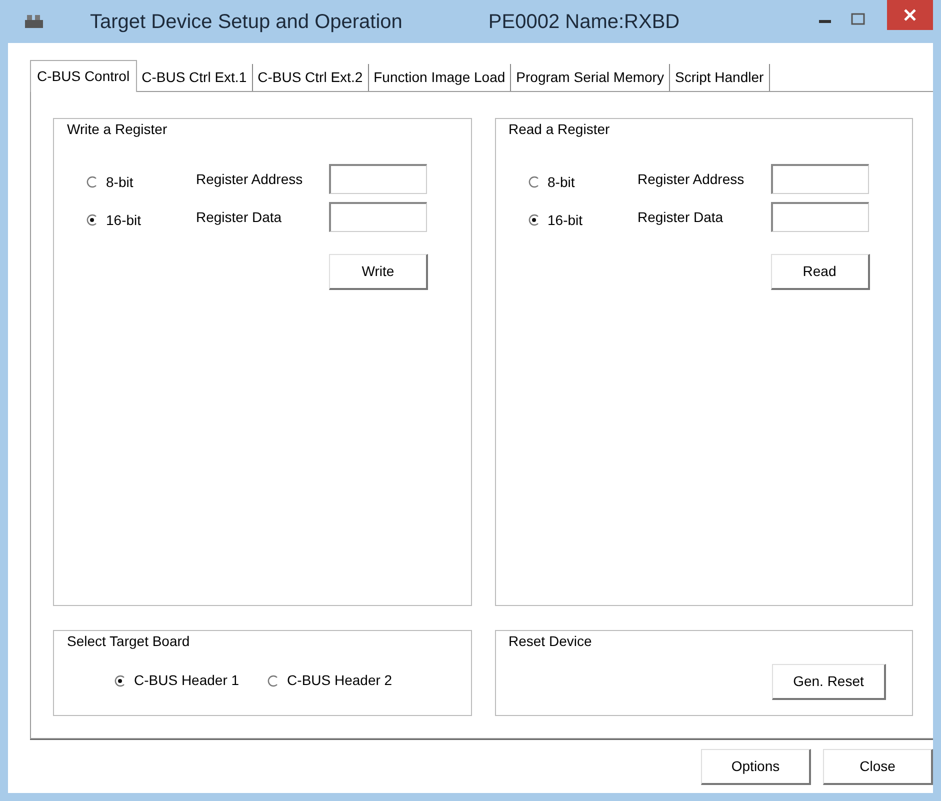 The height and width of the screenshot is (801, 941). I want to click on device-name: PE0002 Name:RXBD, so click(584, 22).